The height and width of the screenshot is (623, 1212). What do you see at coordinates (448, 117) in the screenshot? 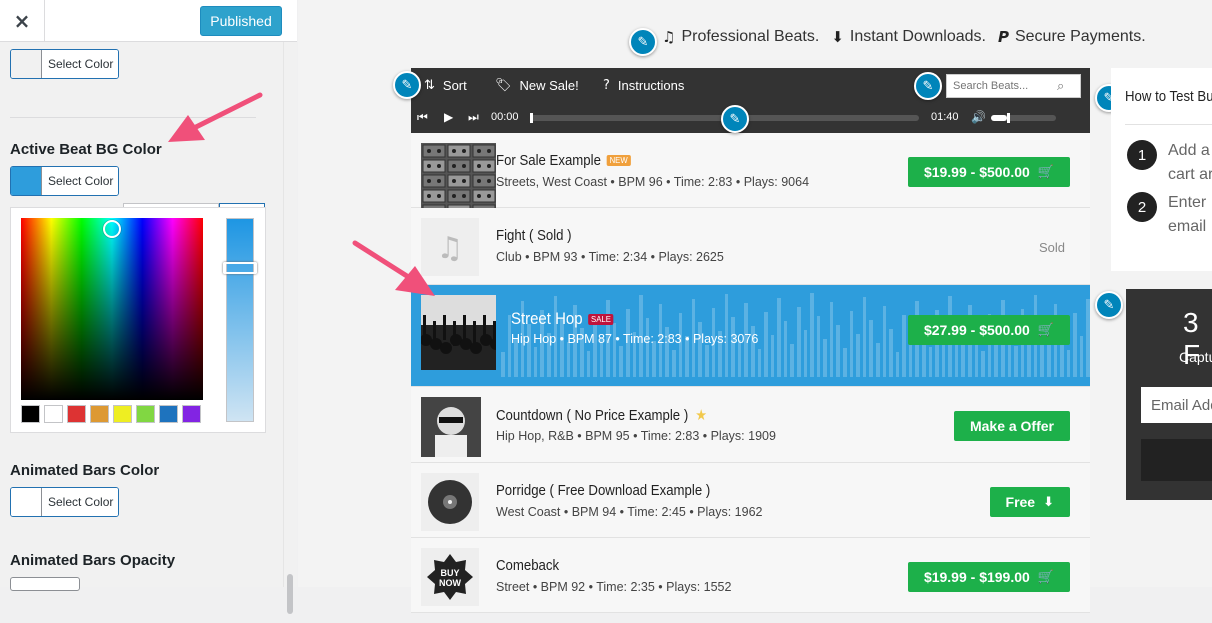
I see `play-icon: ▶` at bounding box center [448, 117].